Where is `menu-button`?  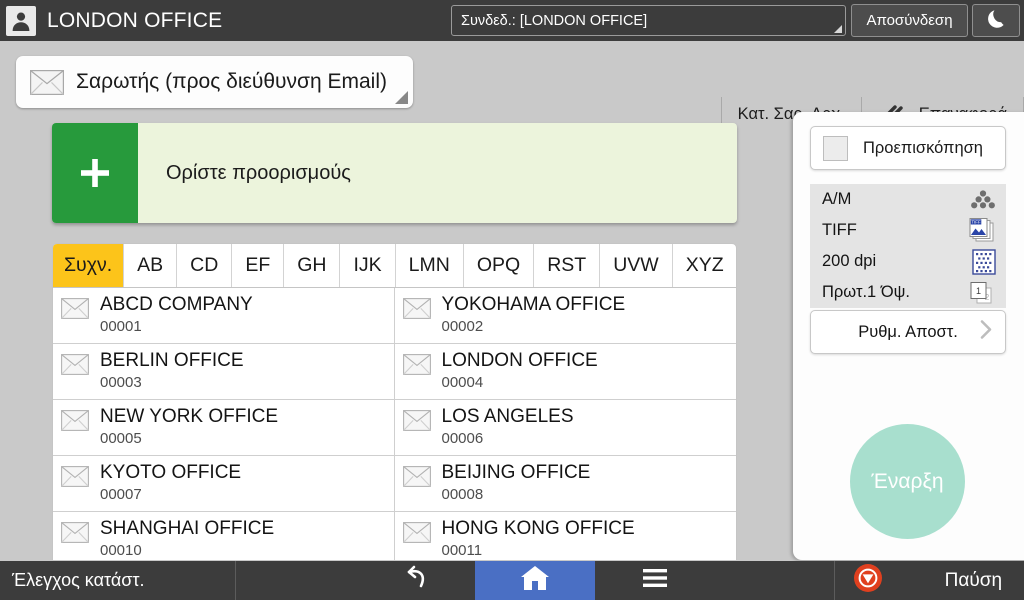 menu-button is located at coordinates (655, 580).